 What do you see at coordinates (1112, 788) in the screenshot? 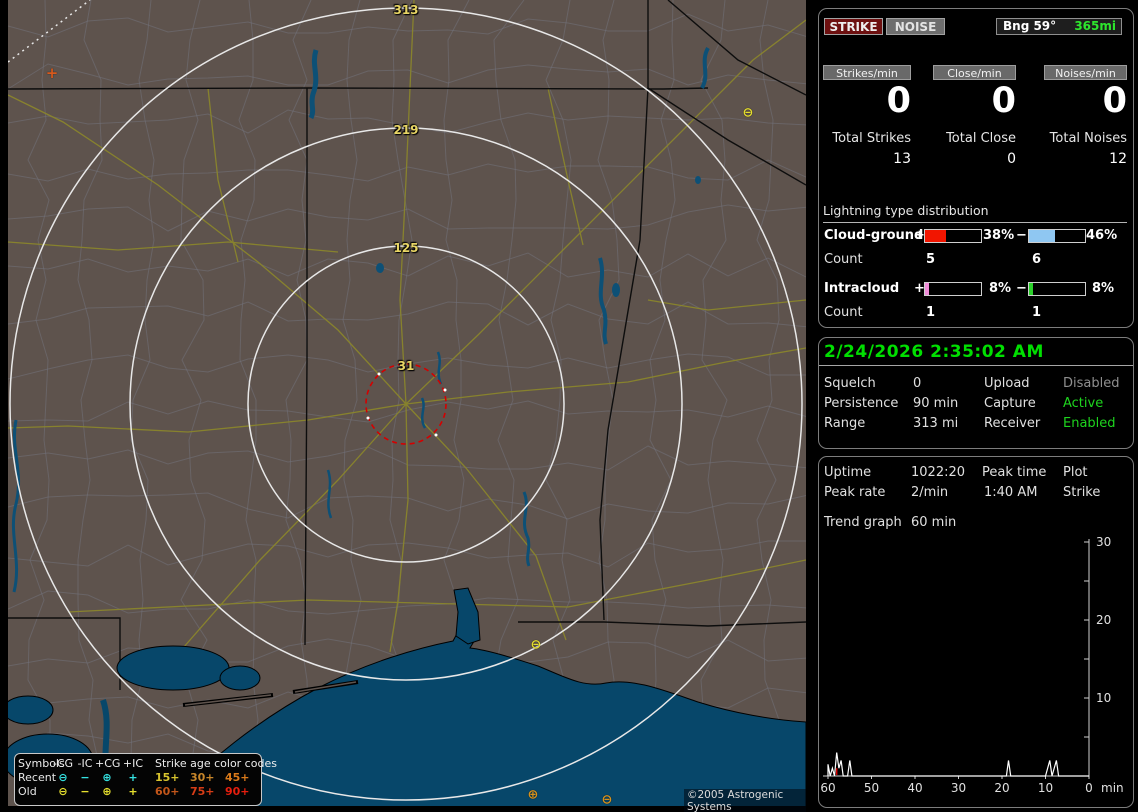
I see `svg-text: min` at bounding box center [1112, 788].